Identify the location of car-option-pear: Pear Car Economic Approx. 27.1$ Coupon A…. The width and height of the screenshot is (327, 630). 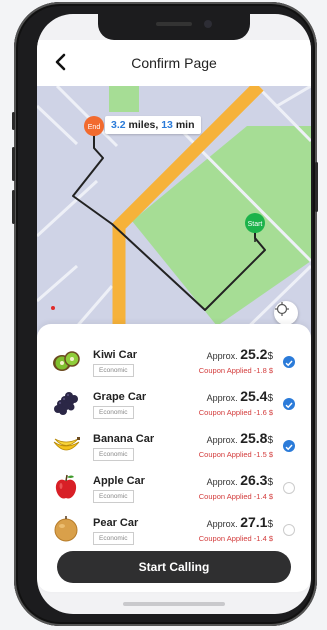
(174, 530).